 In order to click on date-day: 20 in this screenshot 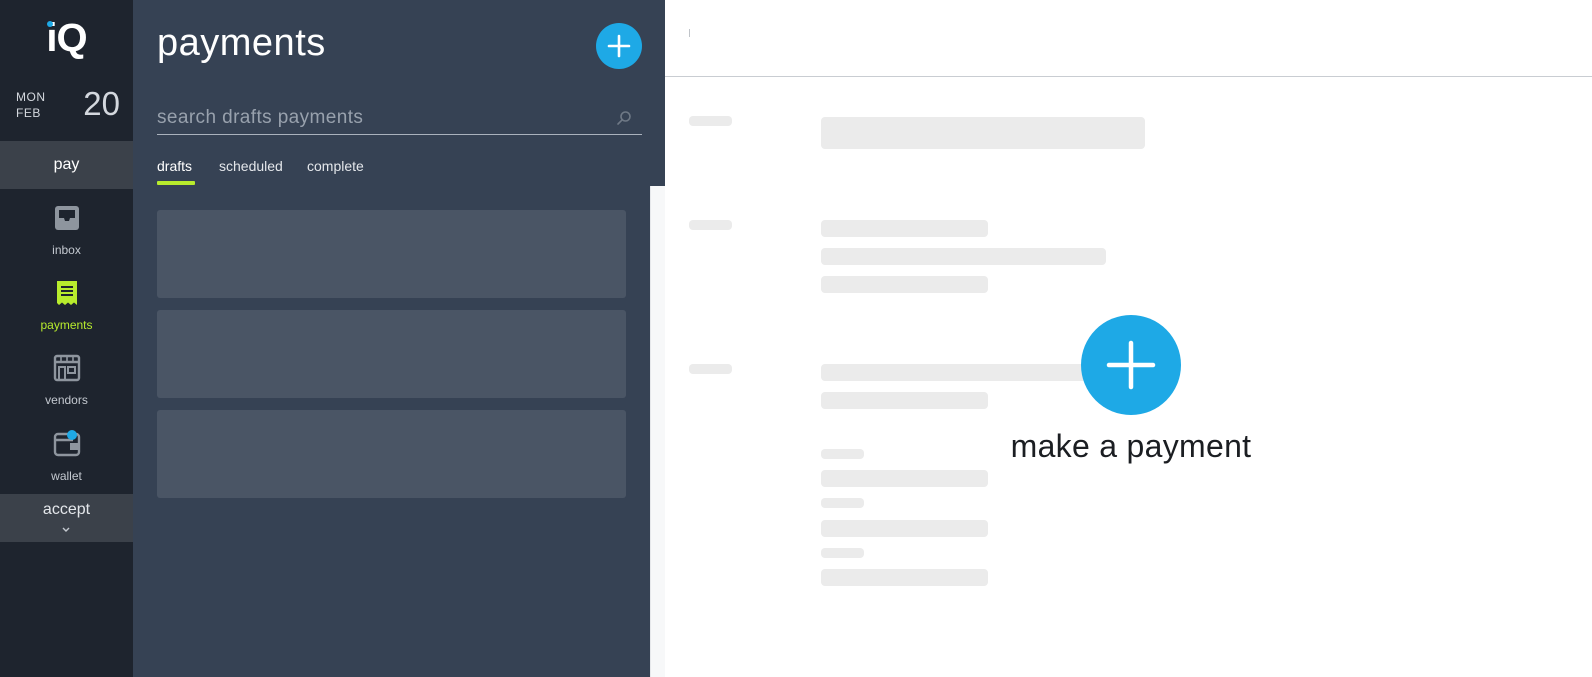, I will do `click(101, 103)`.